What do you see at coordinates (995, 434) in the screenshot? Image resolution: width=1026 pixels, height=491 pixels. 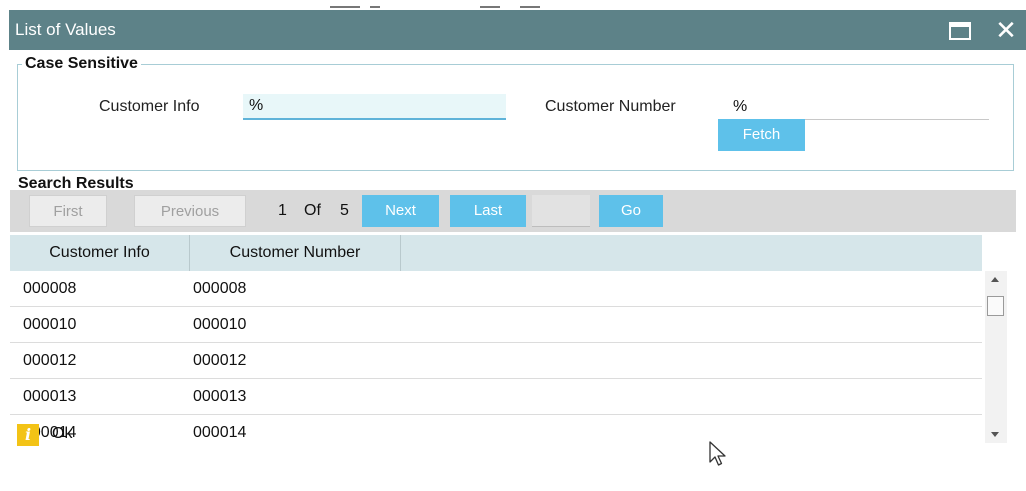 I see `scroll-down-icon` at bounding box center [995, 434].